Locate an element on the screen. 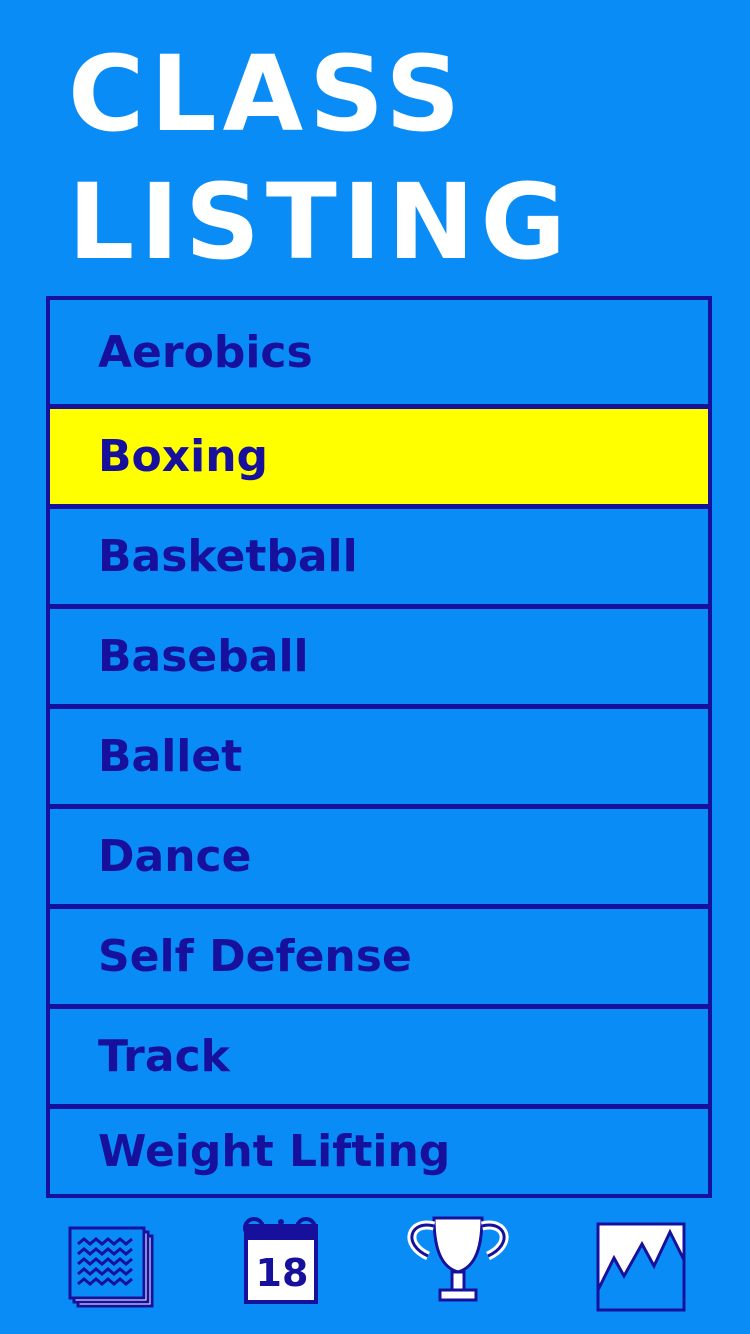 Image resolution: width=750 pixels, height=1334 pixels. calendar-date: 18 is located at coordinates (282, 1273).